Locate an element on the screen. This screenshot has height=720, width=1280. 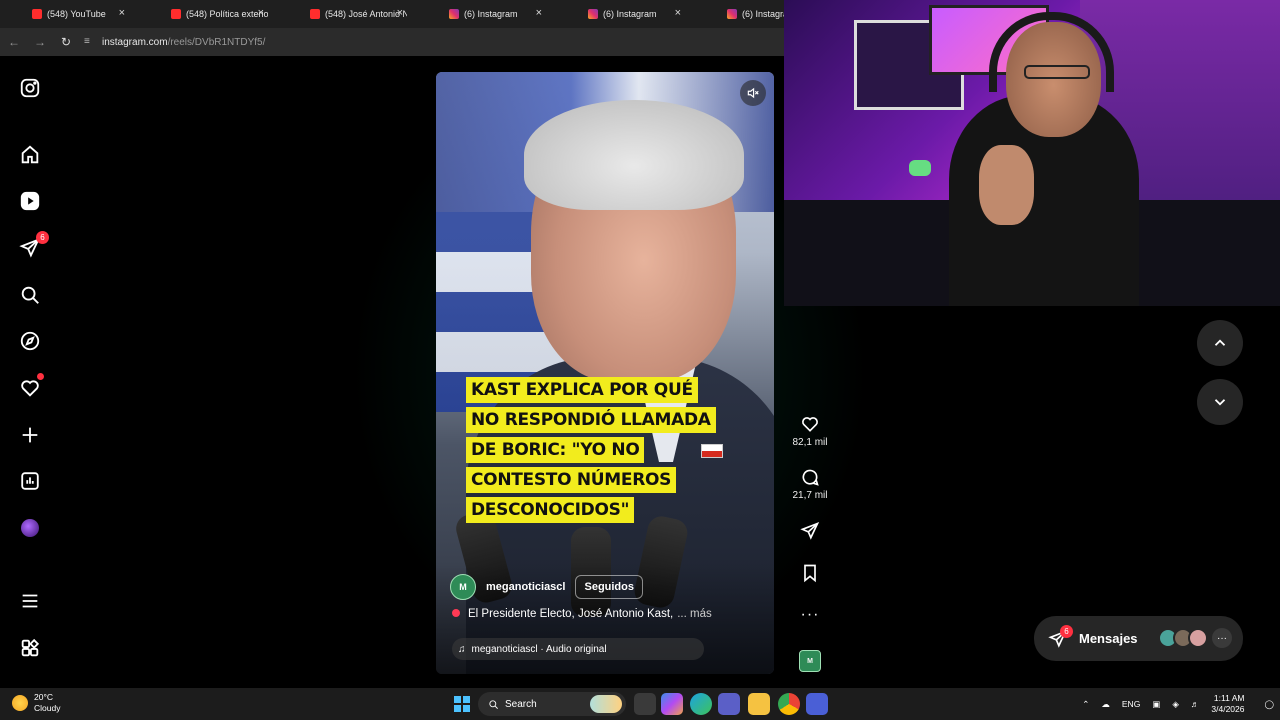
temperature: 20°C is located at coordinates (43, 697).